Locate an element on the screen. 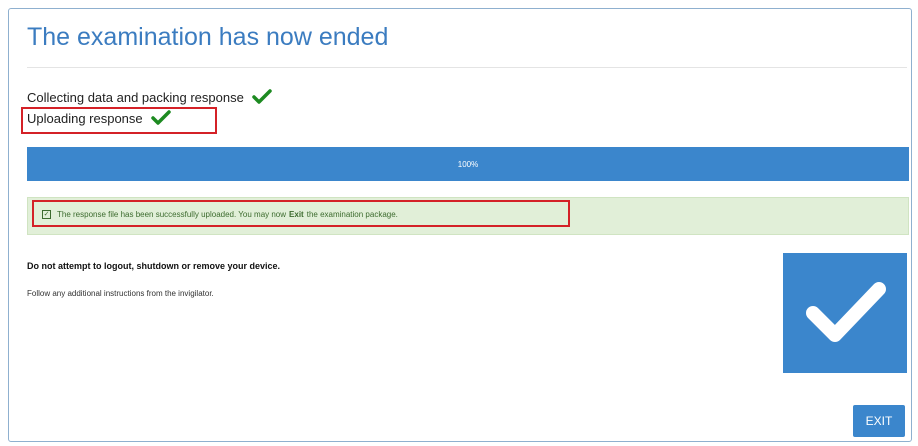  page-title: The examination has now ended is located at coordinates (208, 37).